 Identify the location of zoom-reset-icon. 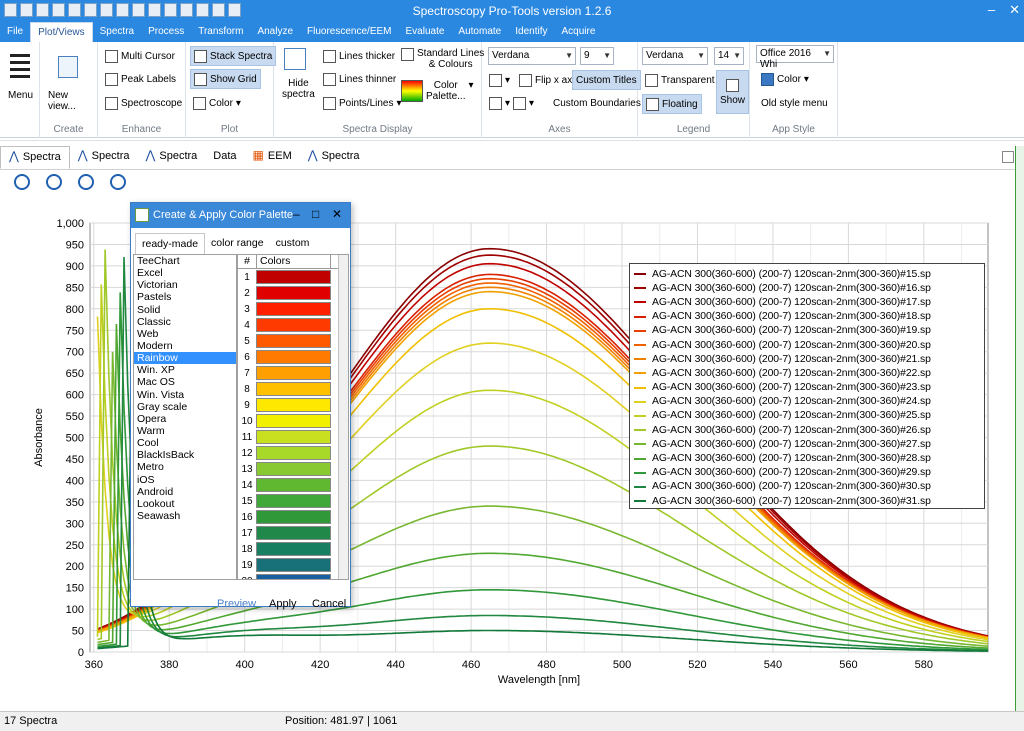
(118, 182).